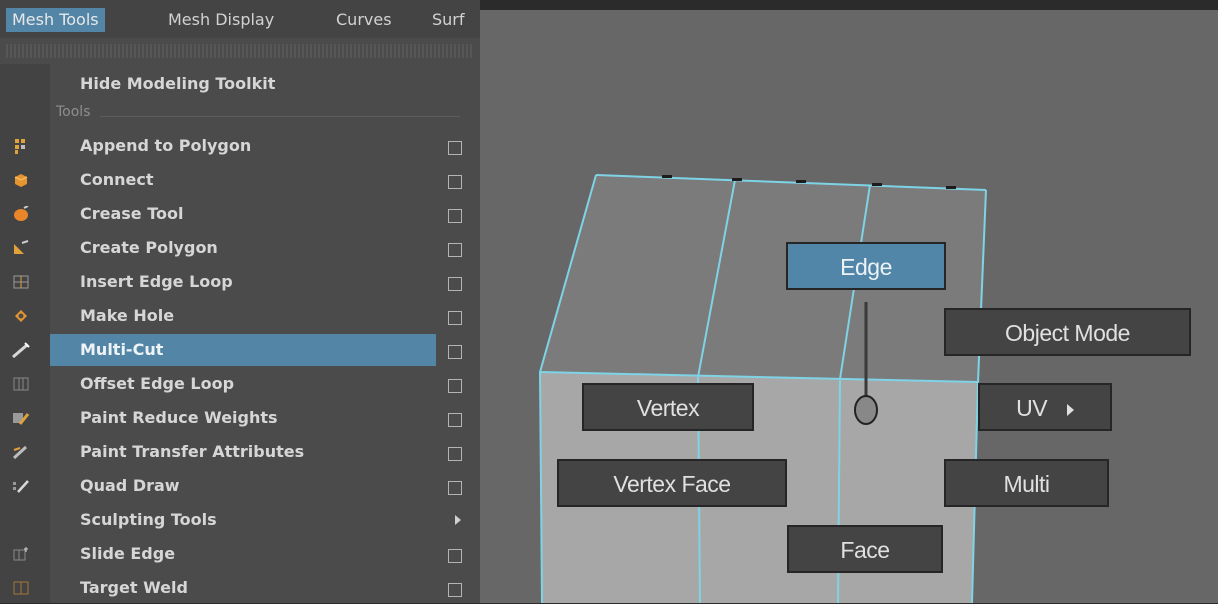 Image resolution: width=1218 pixels, height=604 pixels. I want to click on menu-item-make-hole: Make Hole, so click(243, 316).